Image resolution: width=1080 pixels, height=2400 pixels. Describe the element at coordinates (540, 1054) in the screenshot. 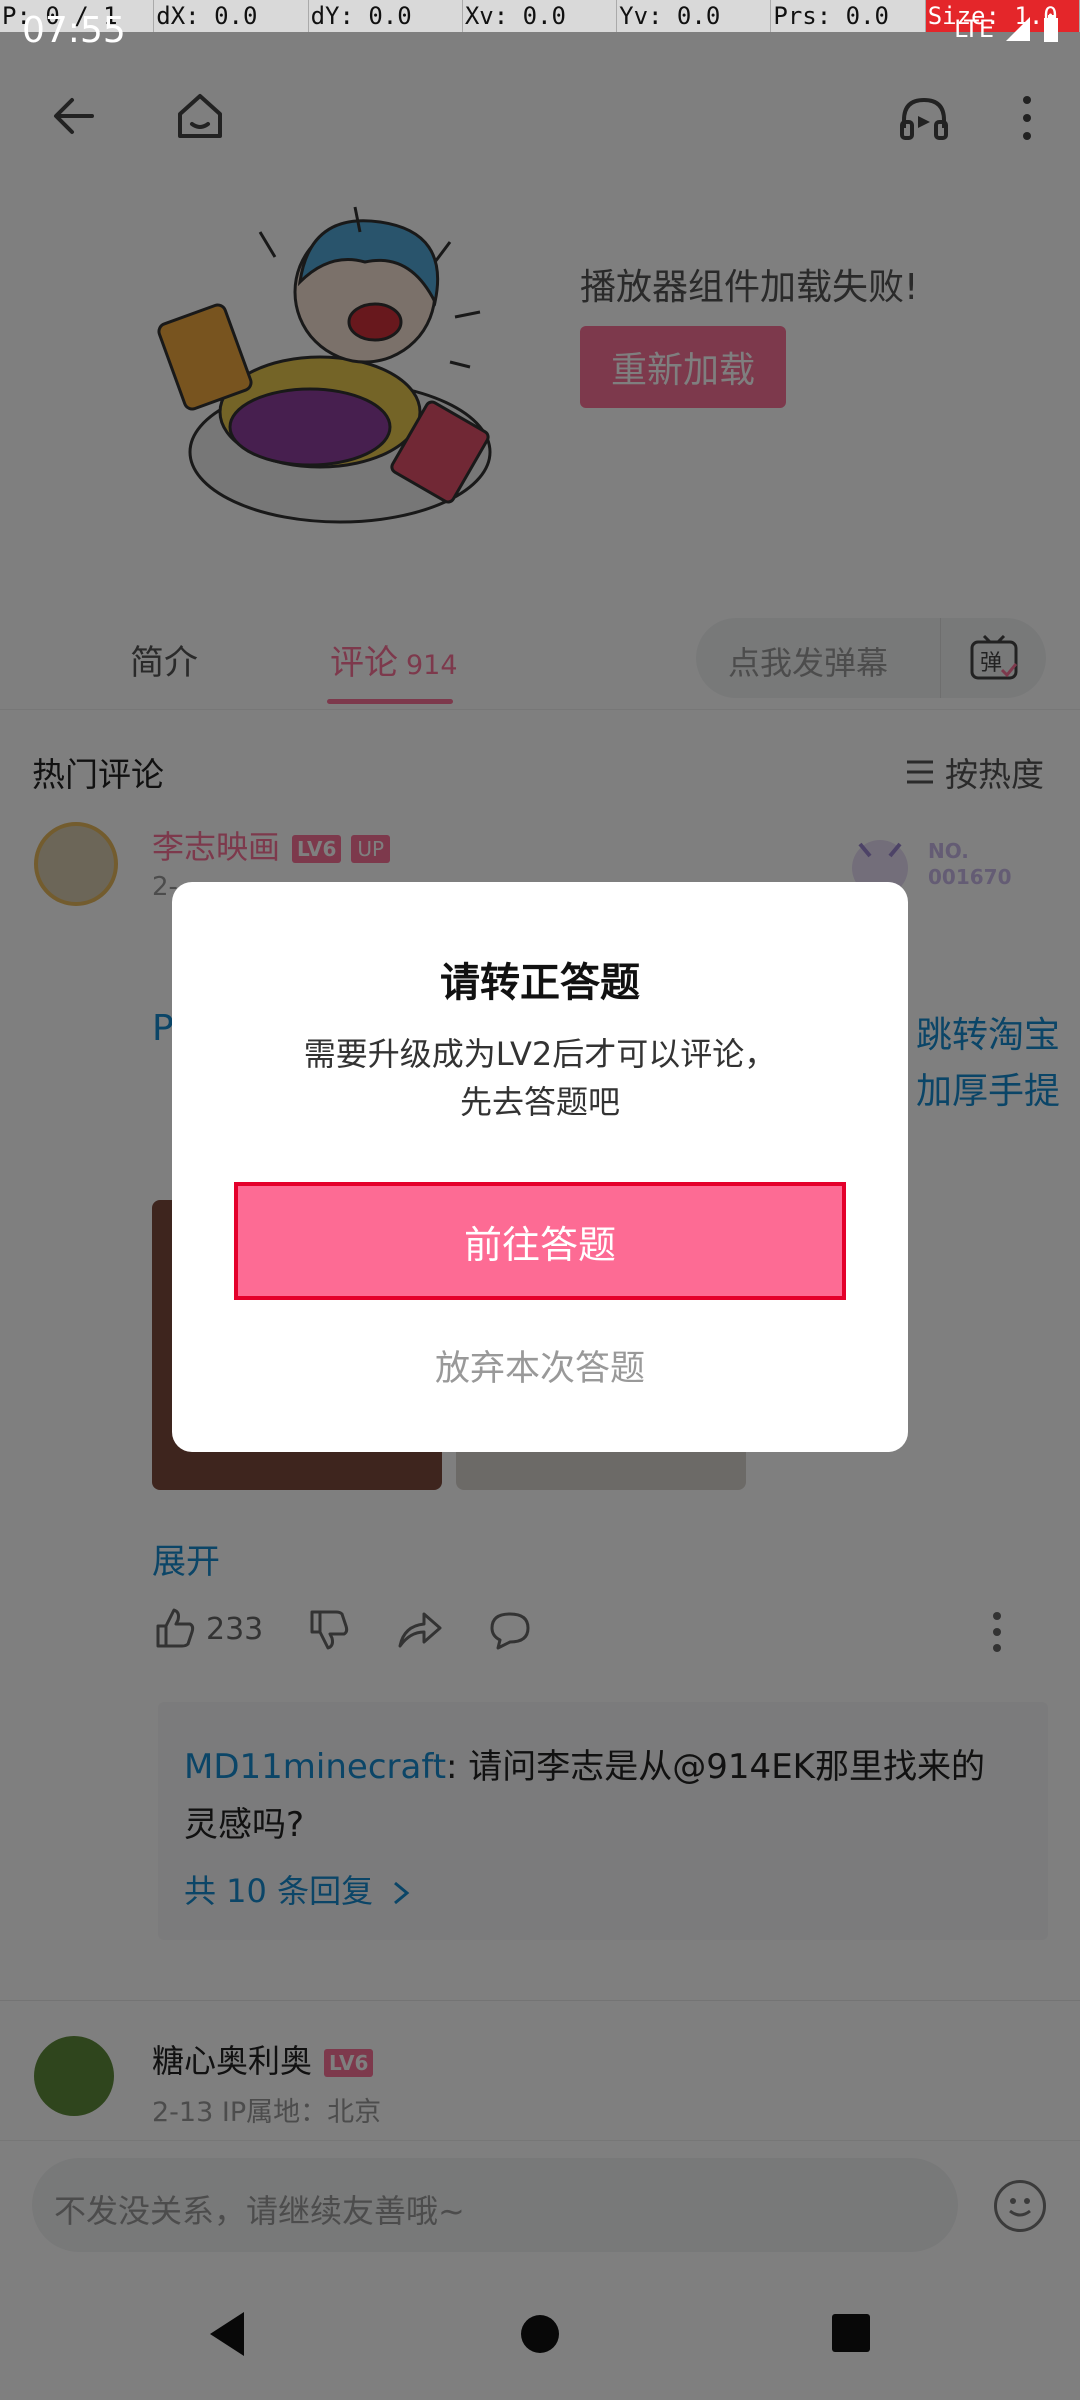

I see `dialog-body-line1: 需要升级成为LV2后才可以评论，` at that location.